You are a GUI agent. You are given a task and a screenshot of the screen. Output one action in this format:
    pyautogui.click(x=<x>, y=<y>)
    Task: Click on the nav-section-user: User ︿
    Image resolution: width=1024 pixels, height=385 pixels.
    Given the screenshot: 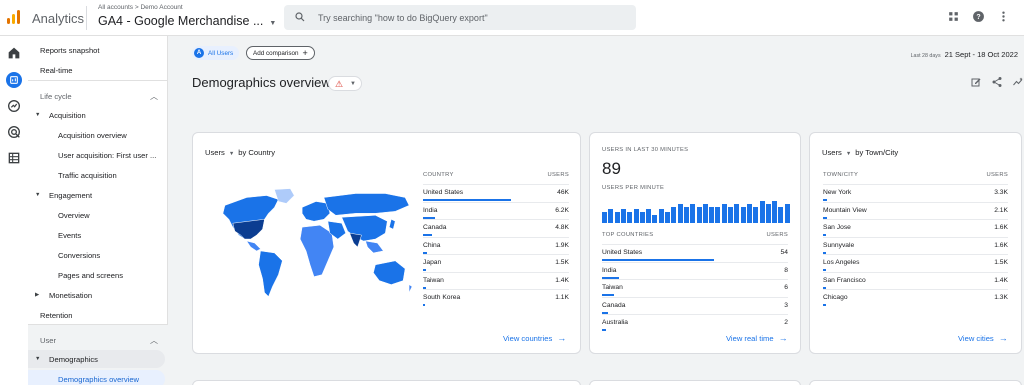 What is the action you would take?
    pyautogui.click(x=98, y=340)
    